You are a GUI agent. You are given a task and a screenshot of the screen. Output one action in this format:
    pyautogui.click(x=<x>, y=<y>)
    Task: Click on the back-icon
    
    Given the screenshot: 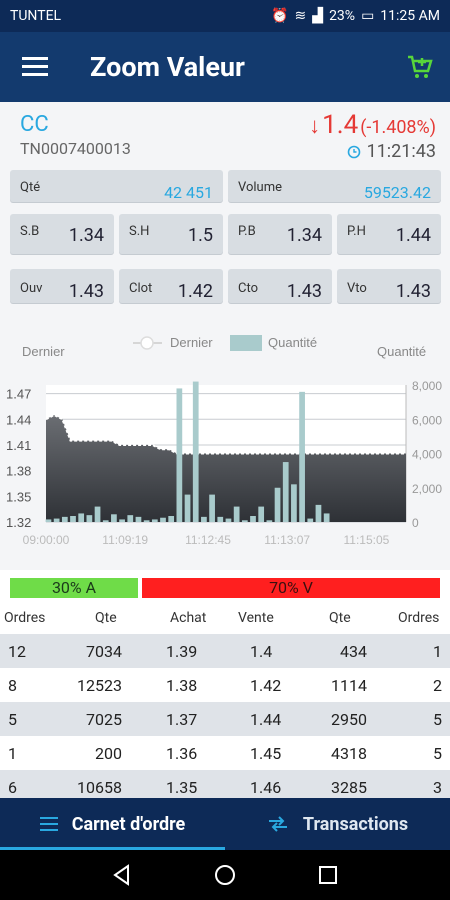 What is the action you would take?
    pyautogui.click(x=122, y=875)
    